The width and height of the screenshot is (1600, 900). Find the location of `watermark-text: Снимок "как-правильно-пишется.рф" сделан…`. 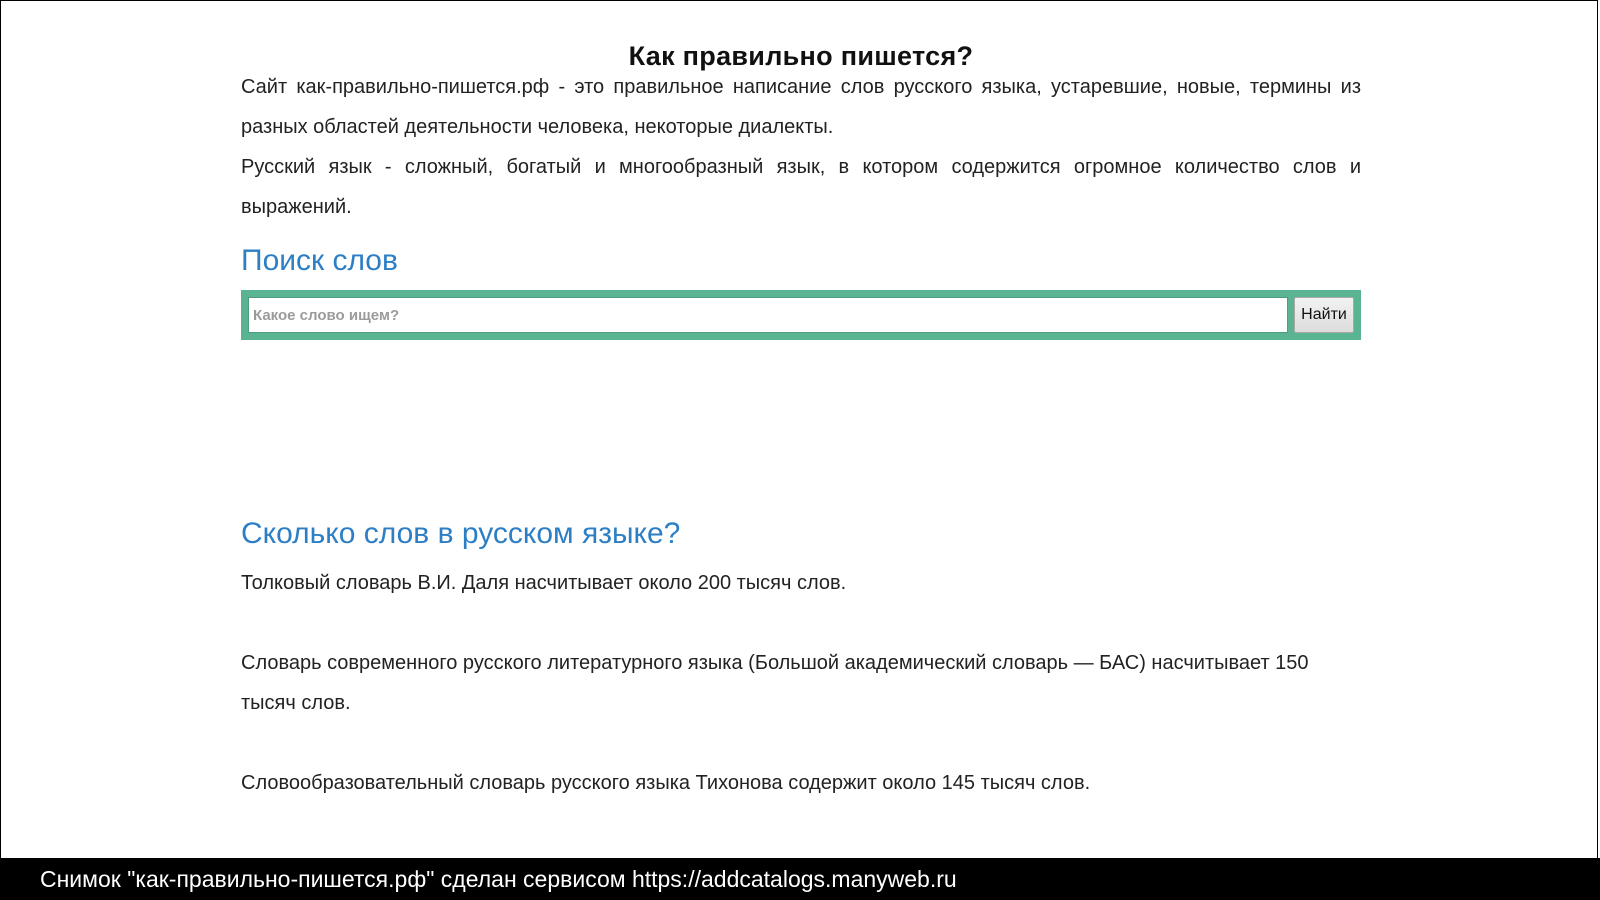

watermark-text: Снимок "как-правильно-пишется.рф" сделан… is located at coordinates (498, 878).